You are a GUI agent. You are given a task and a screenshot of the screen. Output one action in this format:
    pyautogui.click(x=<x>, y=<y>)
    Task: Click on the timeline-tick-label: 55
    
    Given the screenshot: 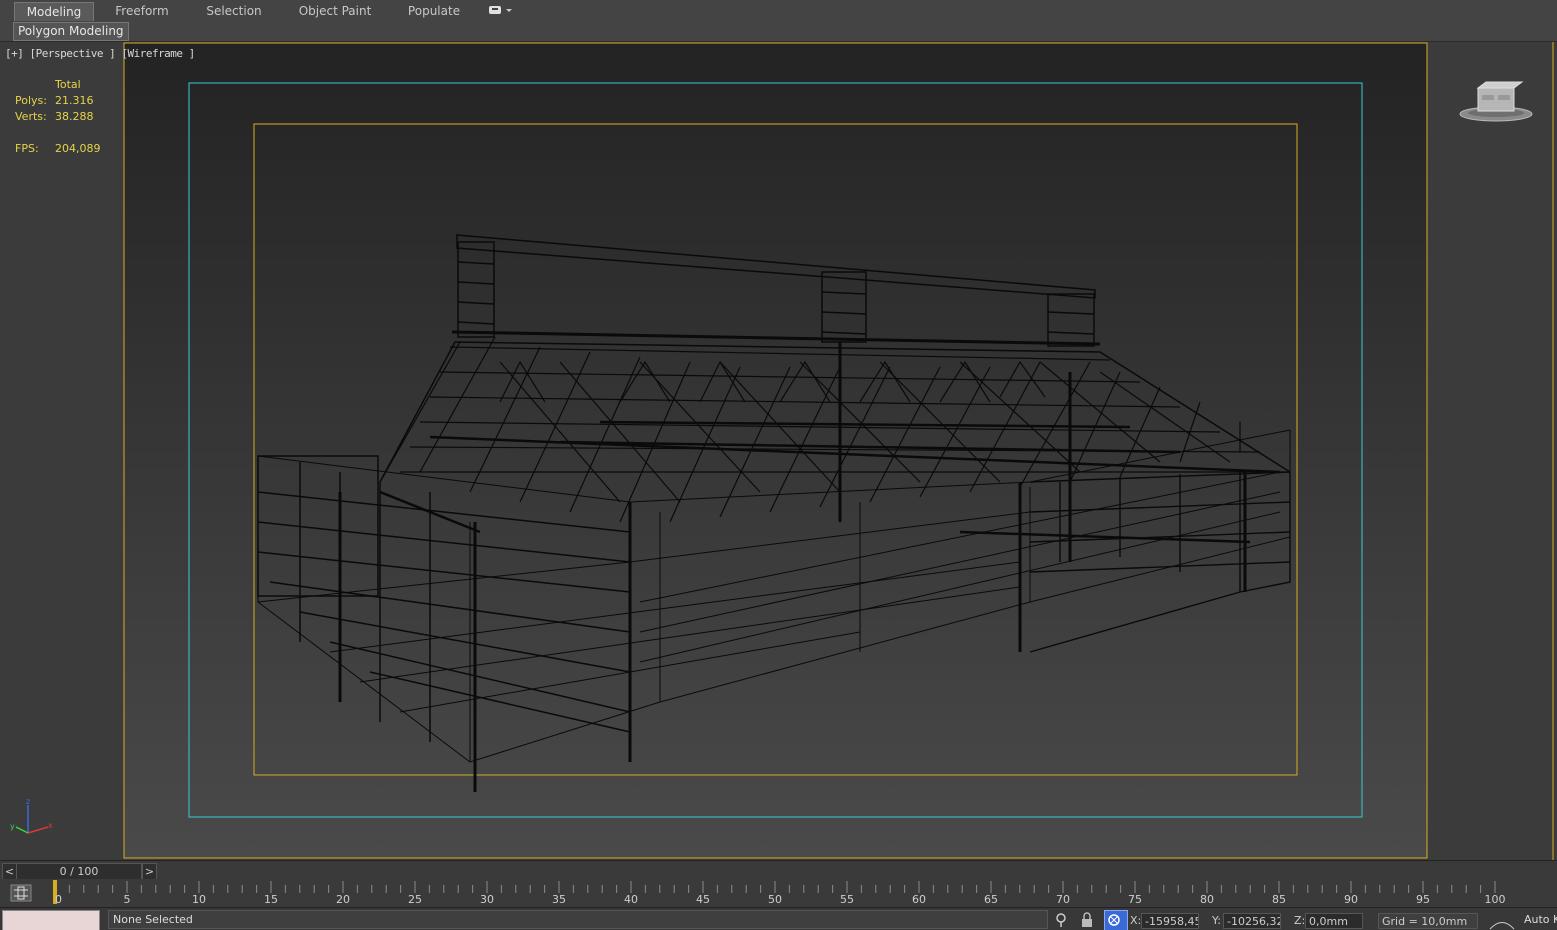 What is the action you would take?
    pyautogui.click(x=847, y=899)
    